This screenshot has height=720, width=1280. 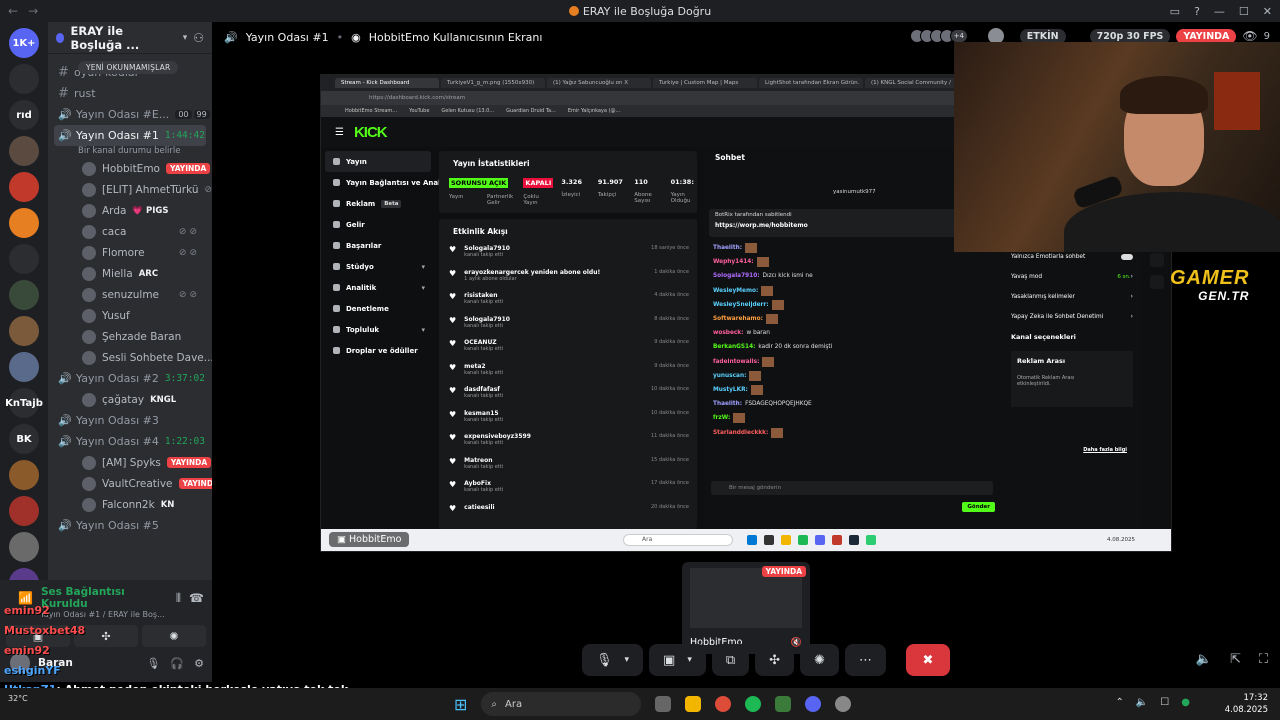 What do you see at coordinates (130, 93) in the screenshot?
I see `text-channel: # rust` at bounding box center [130, 93].